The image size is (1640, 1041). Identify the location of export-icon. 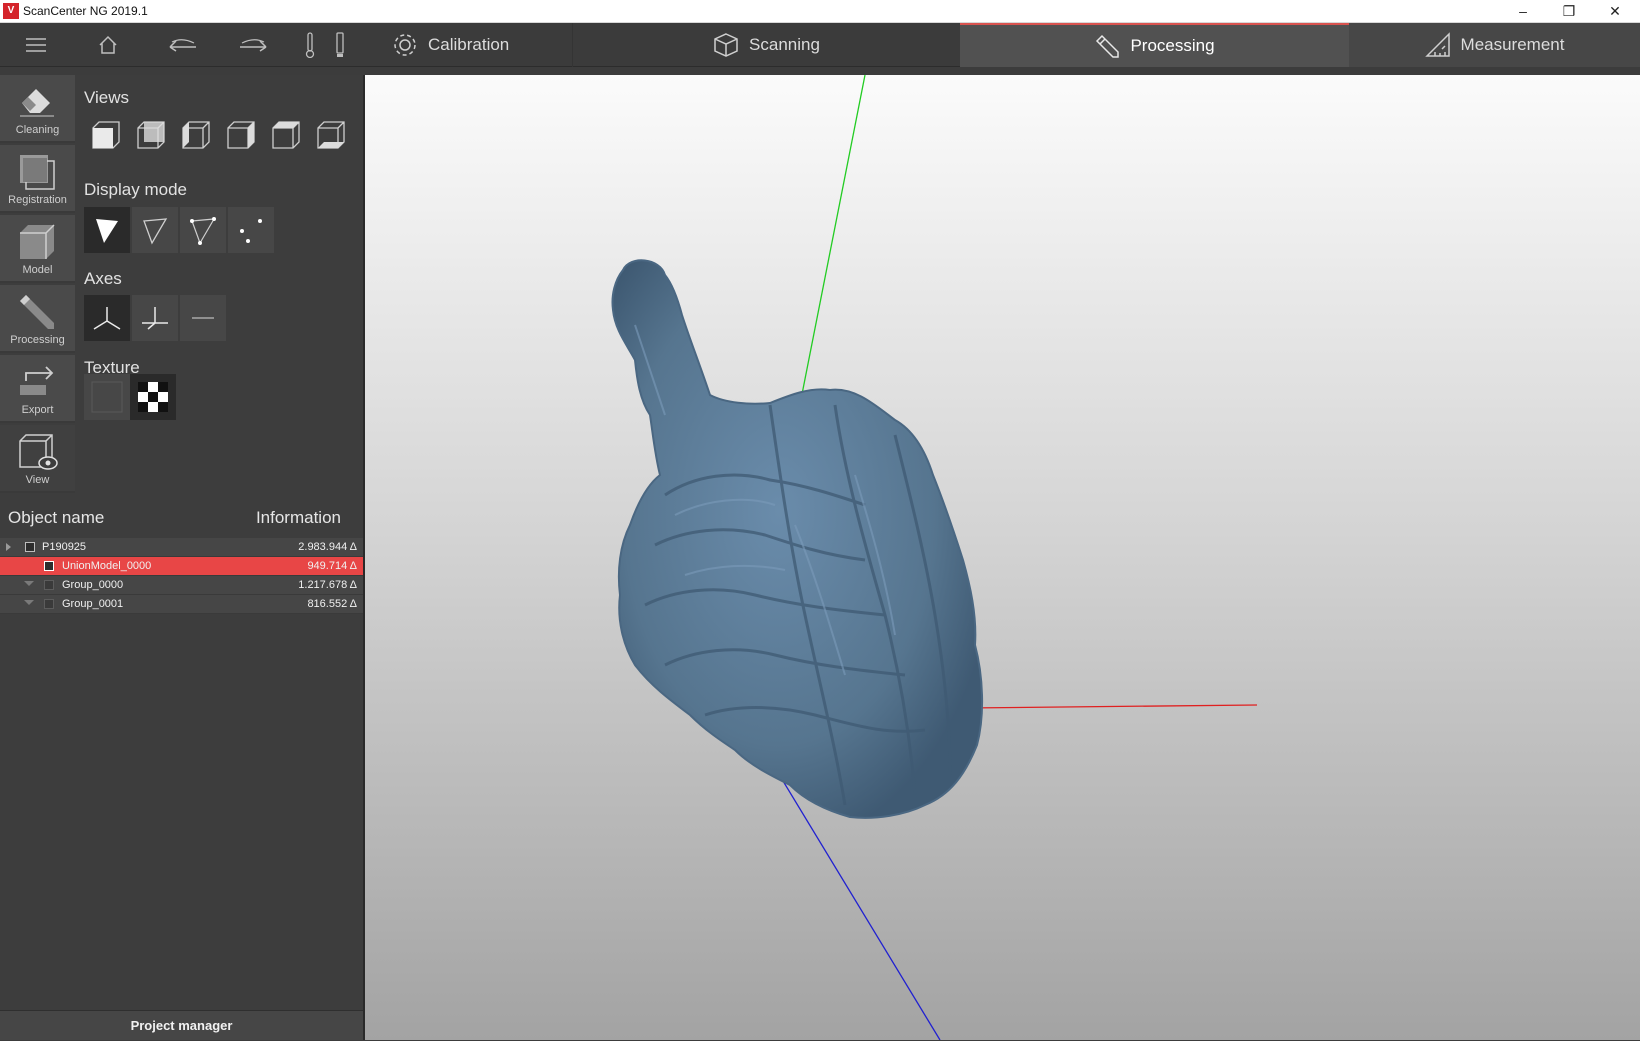
(37, 380).